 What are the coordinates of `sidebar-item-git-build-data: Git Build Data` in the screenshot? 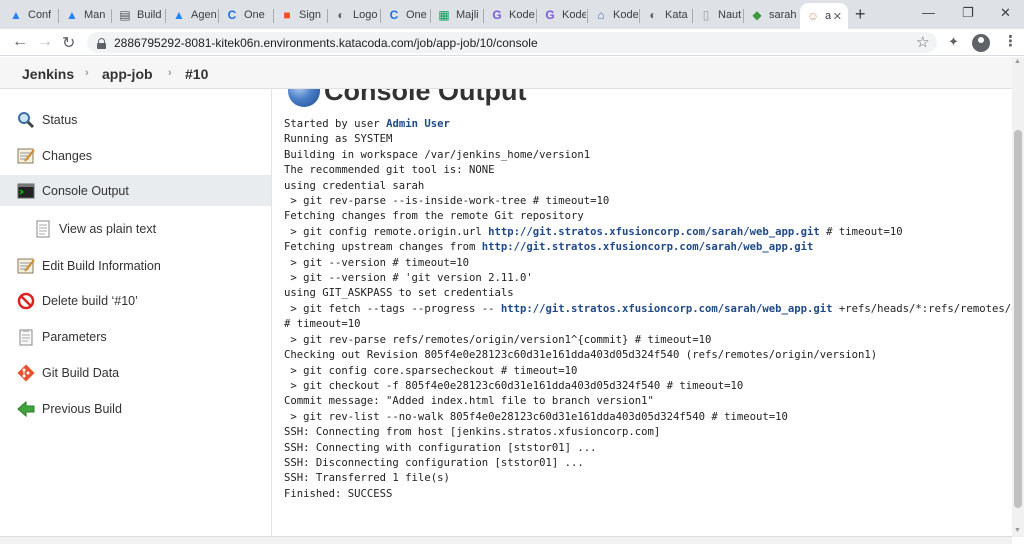 It's located at (135, 372).